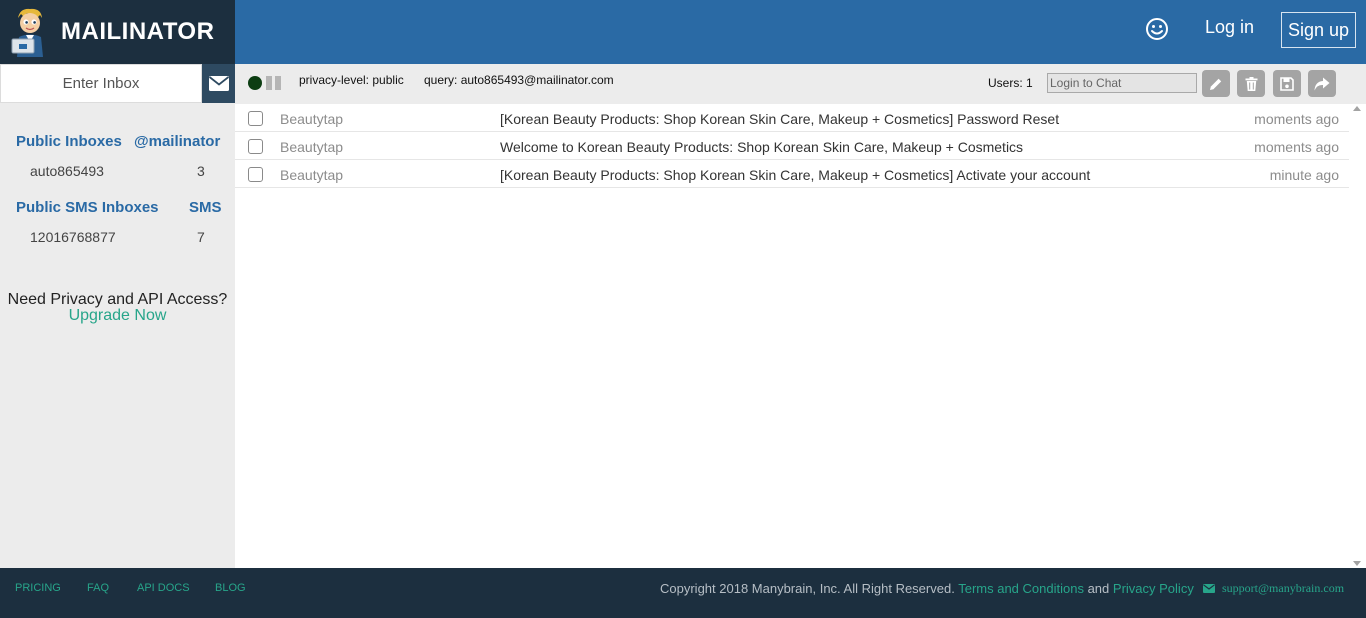 This screenshot has width=1366, height=618. Describe the element at coordinates (1005, 83) in the screenshot. I see `users-label: Users:` at that location.